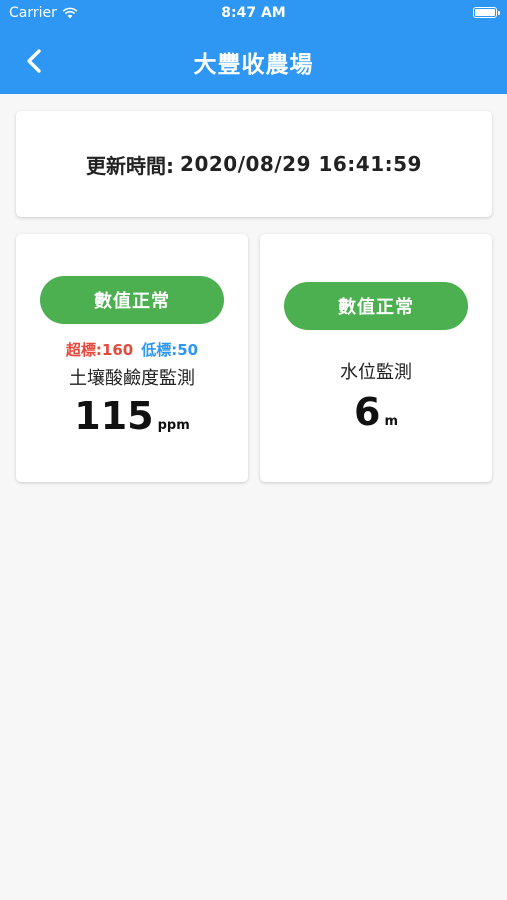  What do you see at coordinates (132, 378) in the screenshot?
I see `sensor-name: 土壤酸鹼度監測` at bounding box center [132, 378].